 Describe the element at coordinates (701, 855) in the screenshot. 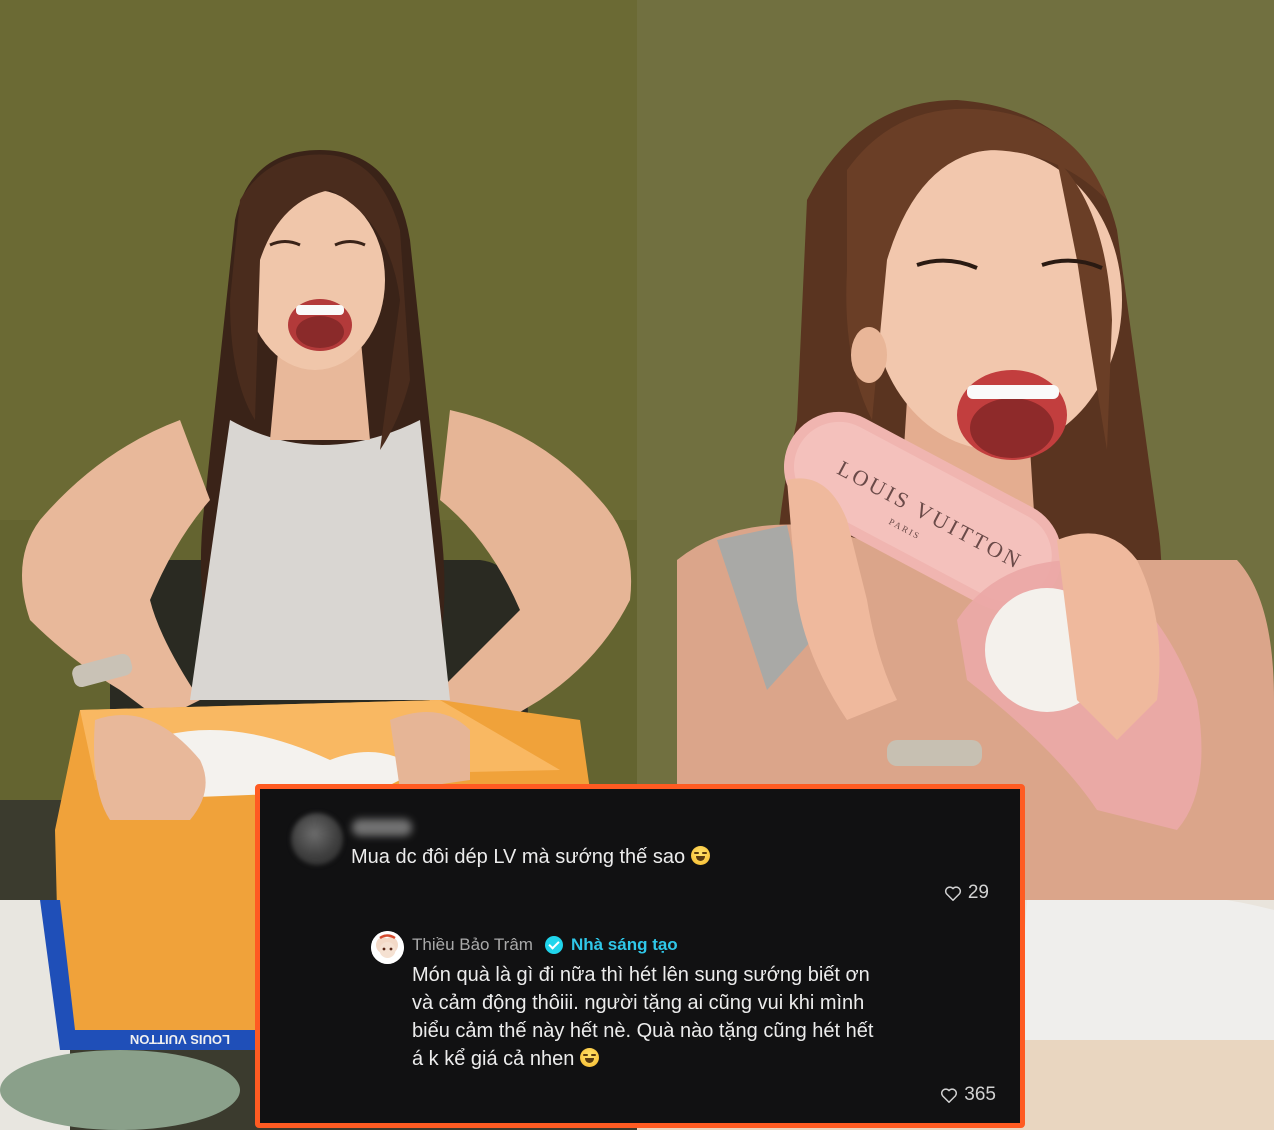

I see `face-with-tears-of-joy-icon` at that location.